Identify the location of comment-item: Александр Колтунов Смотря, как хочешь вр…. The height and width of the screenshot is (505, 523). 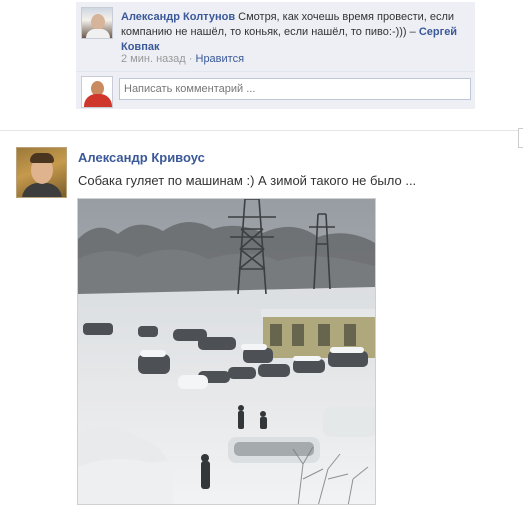
(275, 36).